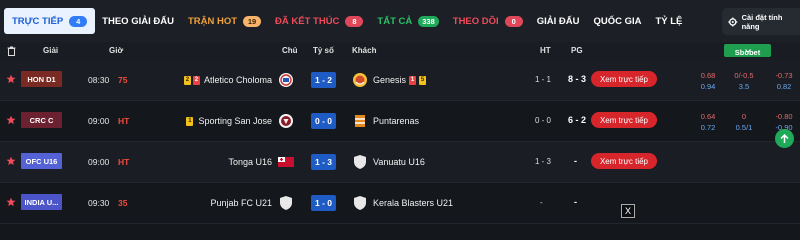 The height and width of the screenshot is (240, 800). Describe the element at coordinates (116, 50) in the screenshot. I see `header-time: Giờ` at that location.